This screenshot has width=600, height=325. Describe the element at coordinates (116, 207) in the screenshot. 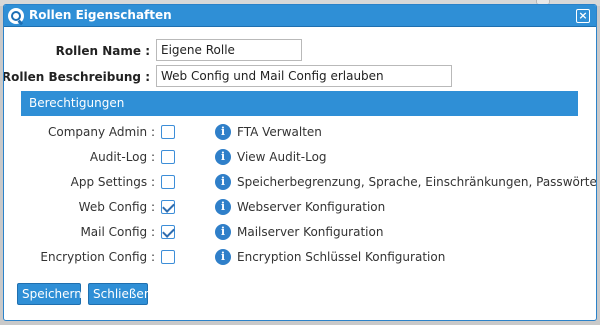

I see `permission-label: Web Config :` at that location.